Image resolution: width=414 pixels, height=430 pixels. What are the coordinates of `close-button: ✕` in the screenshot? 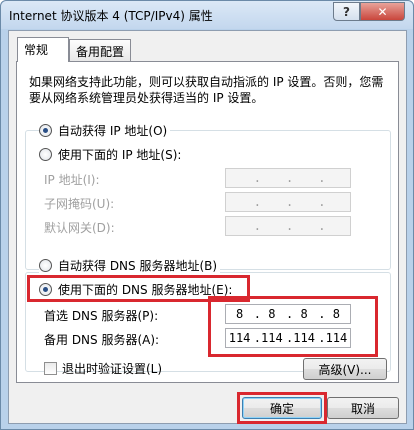 It's located at (382, 11).